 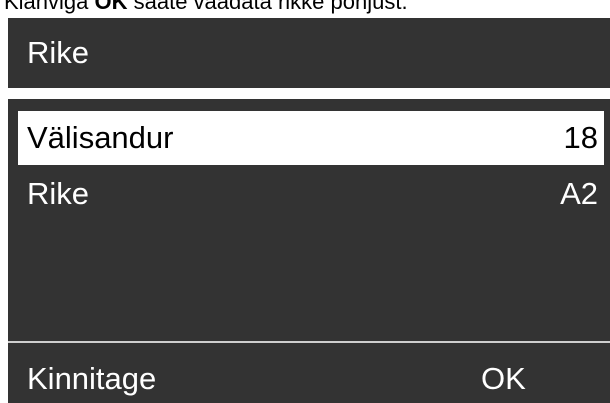 I want to click on instruction-key: OK, so click(x=111, y=7).